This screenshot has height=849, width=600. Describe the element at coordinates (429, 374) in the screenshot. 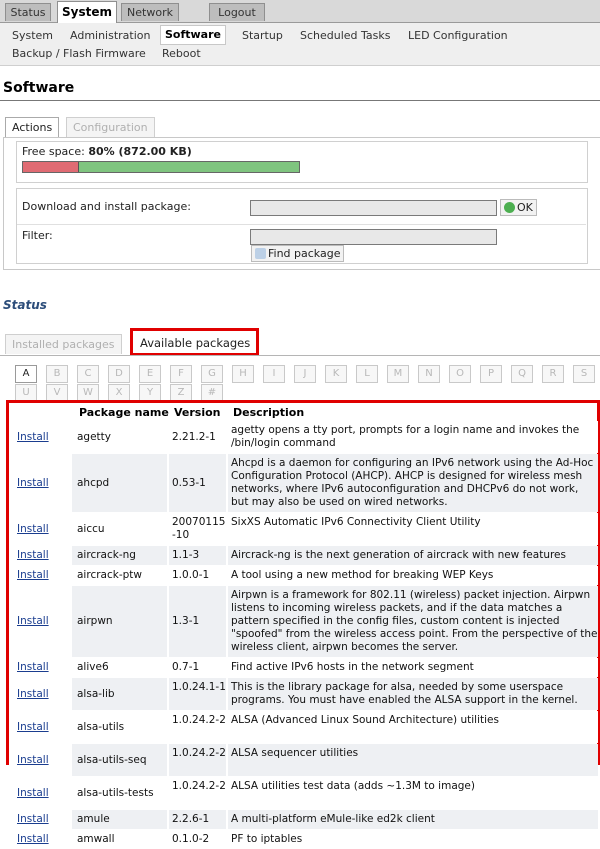

I see `letter-n: N` at that location.